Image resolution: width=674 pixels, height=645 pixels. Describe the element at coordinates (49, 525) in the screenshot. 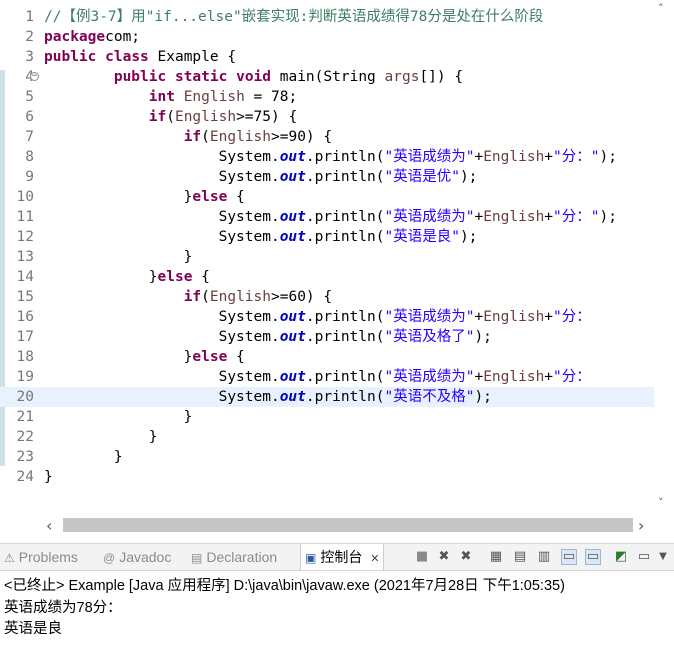

I see `scroll-left-icon: ‹` at that location.